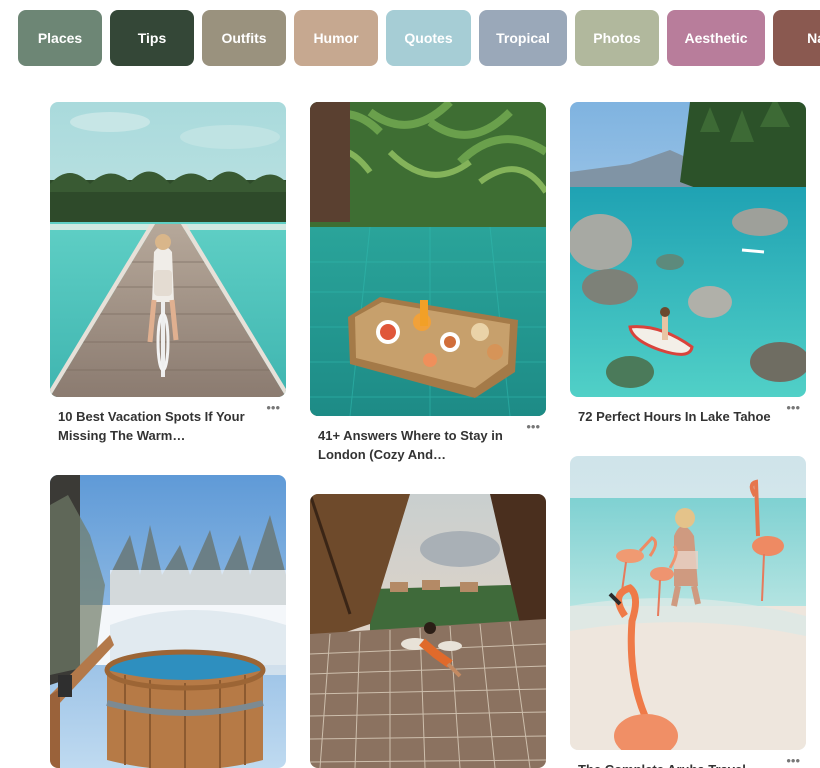 This screenshot has height=768, width=820. I want to click on flamingo-beach-photo, so click(688, 603).